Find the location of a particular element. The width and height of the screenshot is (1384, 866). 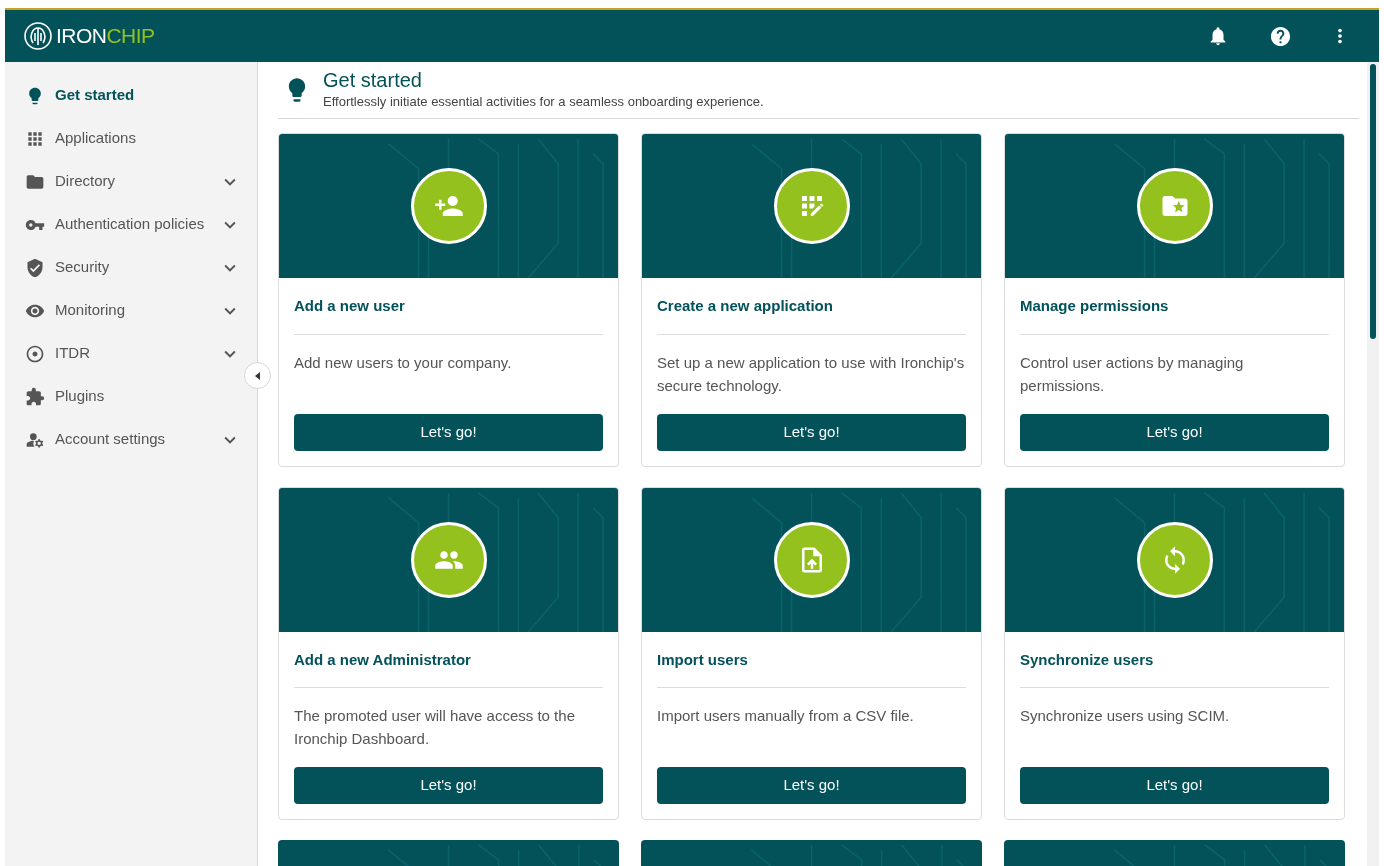

target-icon is located at coordinates (35, 353).